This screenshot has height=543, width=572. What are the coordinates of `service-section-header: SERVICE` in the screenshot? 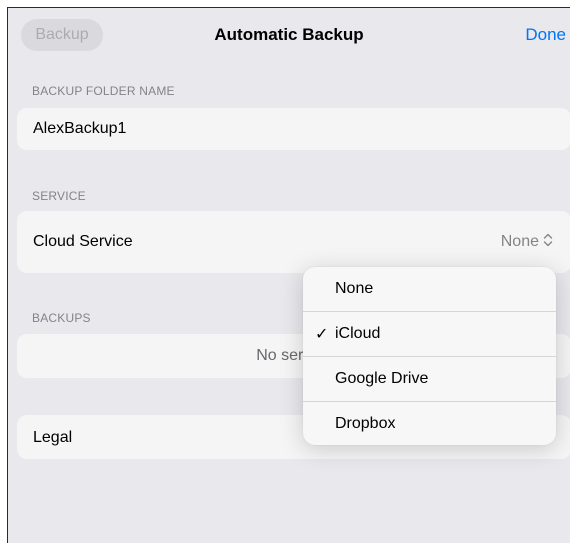 It's located at (59, 196).